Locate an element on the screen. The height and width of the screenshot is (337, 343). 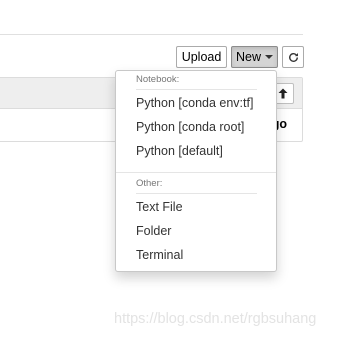
watermark-text: https://blog.csdn.net/rgbsuhang is located at coordinates (215, 319).